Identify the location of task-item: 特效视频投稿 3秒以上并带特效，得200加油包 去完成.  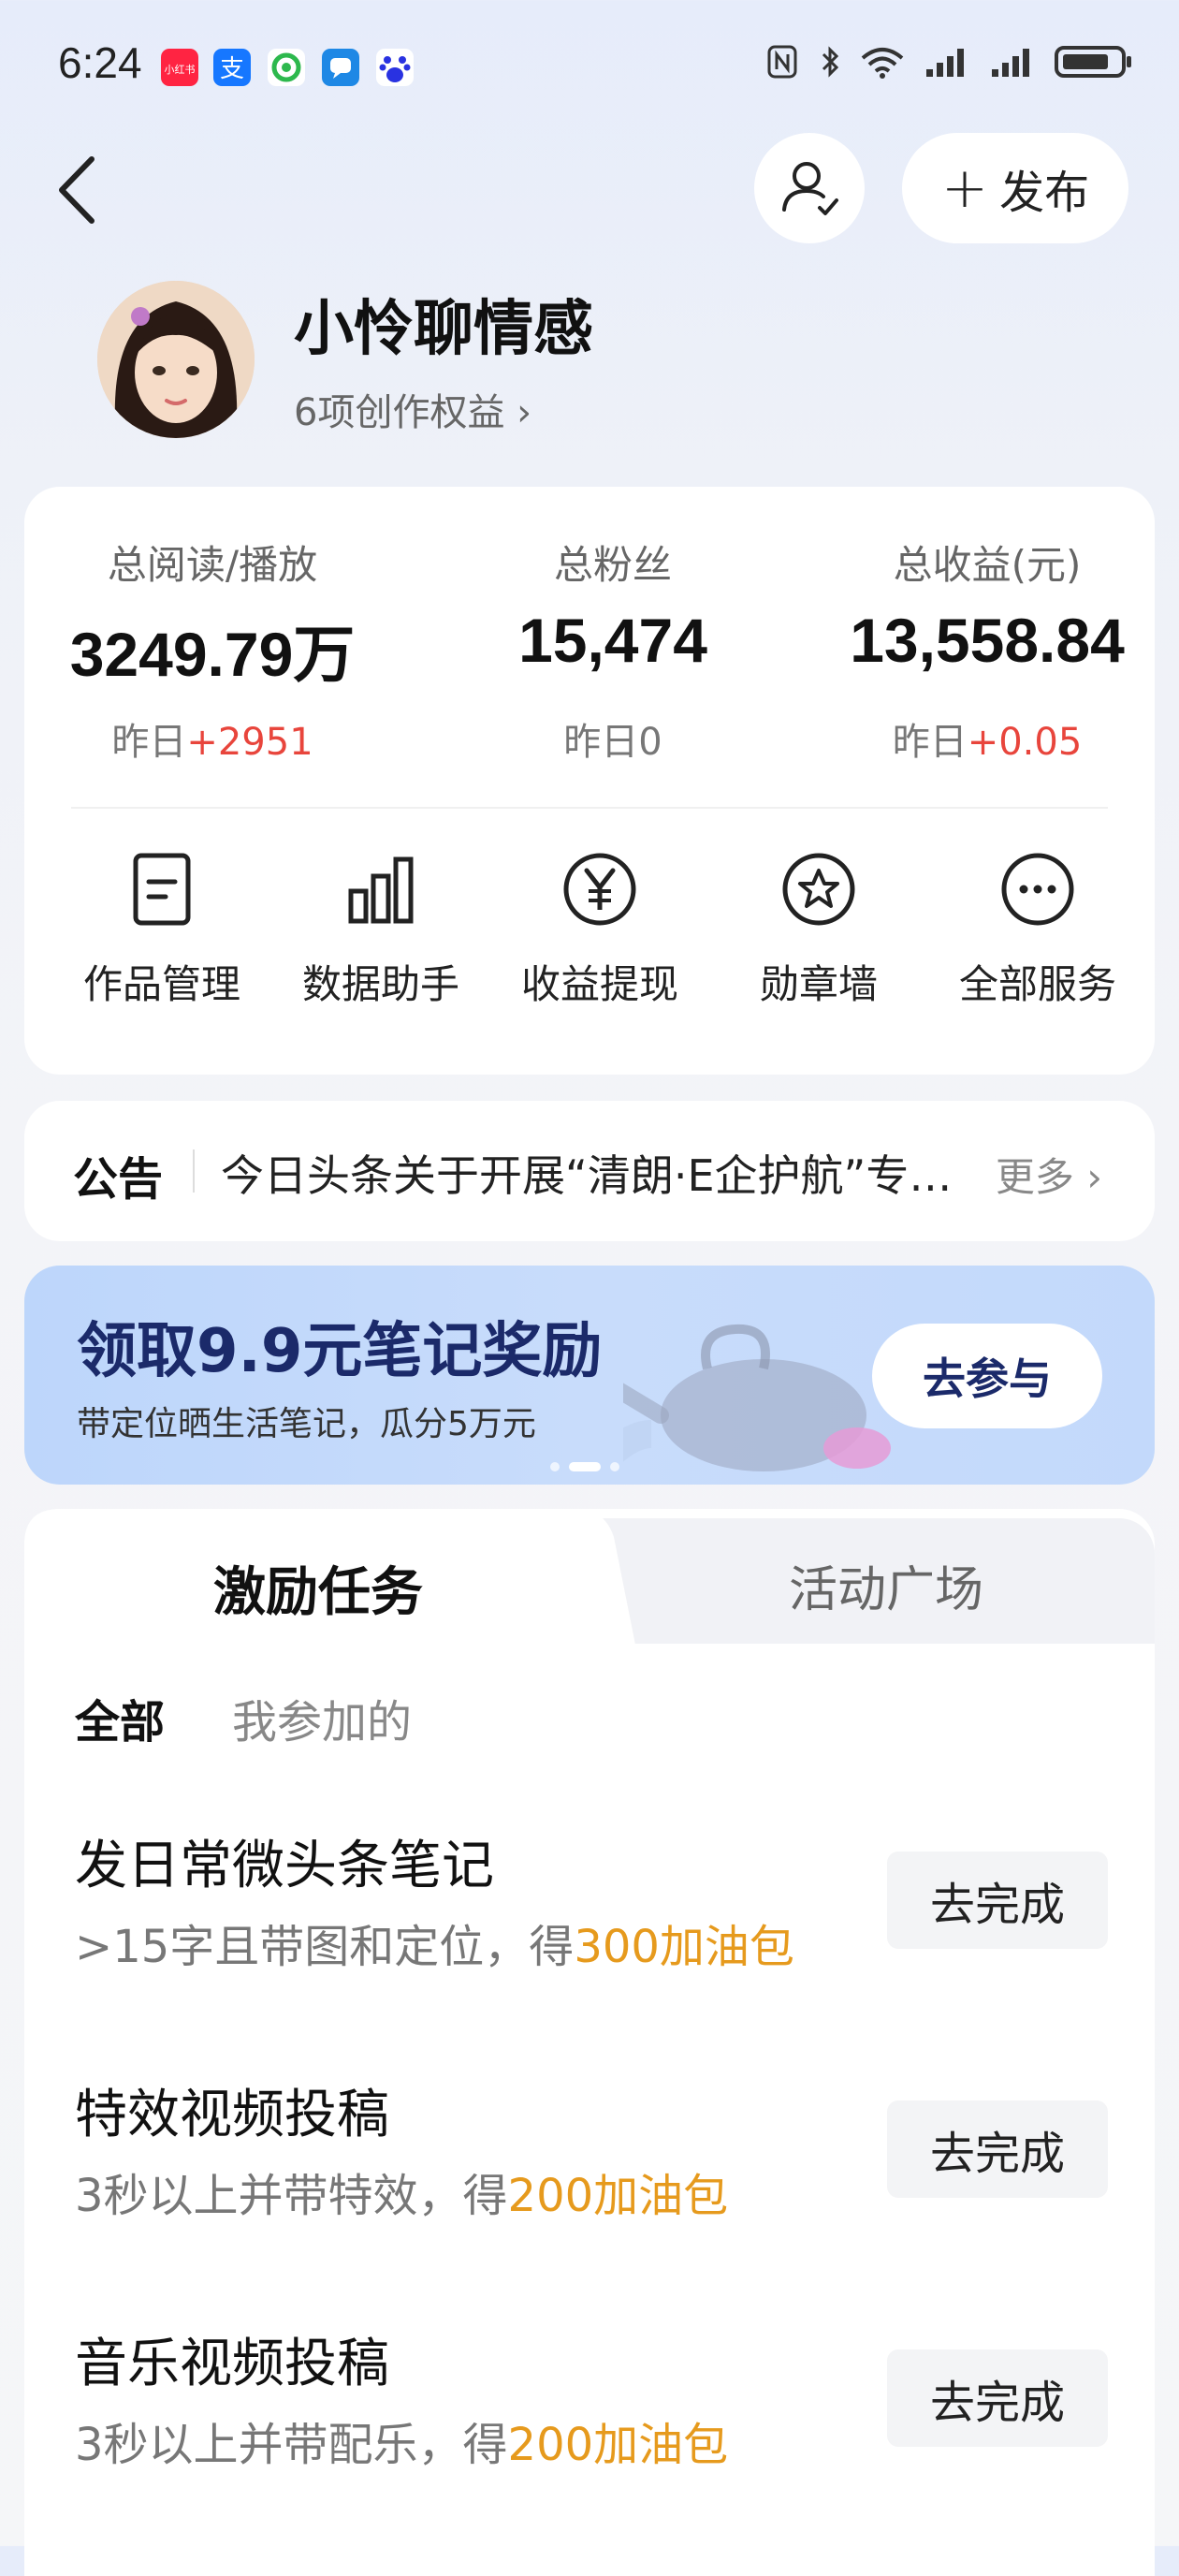
(589, 2180).